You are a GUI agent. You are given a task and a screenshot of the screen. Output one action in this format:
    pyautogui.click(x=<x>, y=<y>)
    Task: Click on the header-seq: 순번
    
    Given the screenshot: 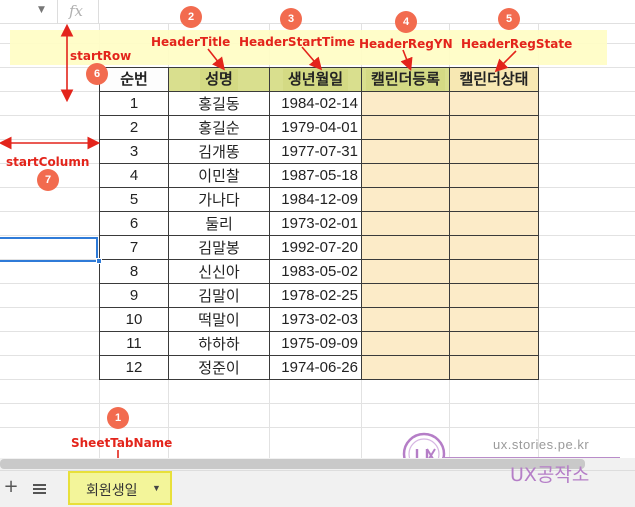 What is the action you would take?
    pyautogui.click(x=134, y=79)
    